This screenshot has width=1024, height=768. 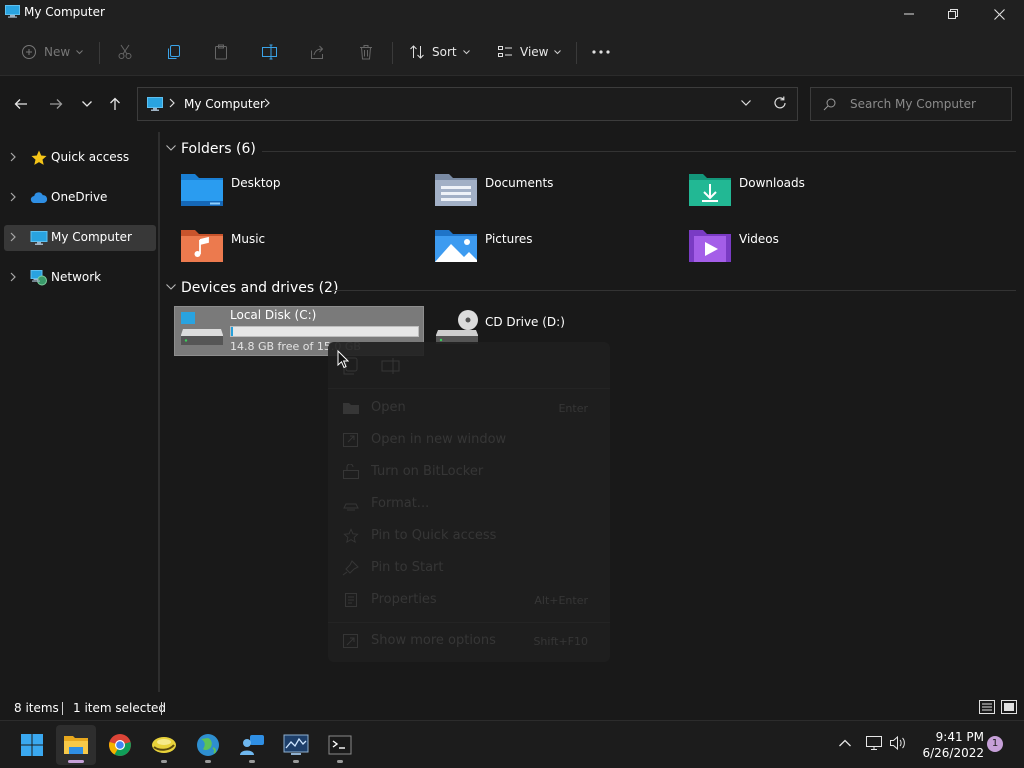 I want to click on menu-item-shortcut: Enter, so click(x=573, y=408).